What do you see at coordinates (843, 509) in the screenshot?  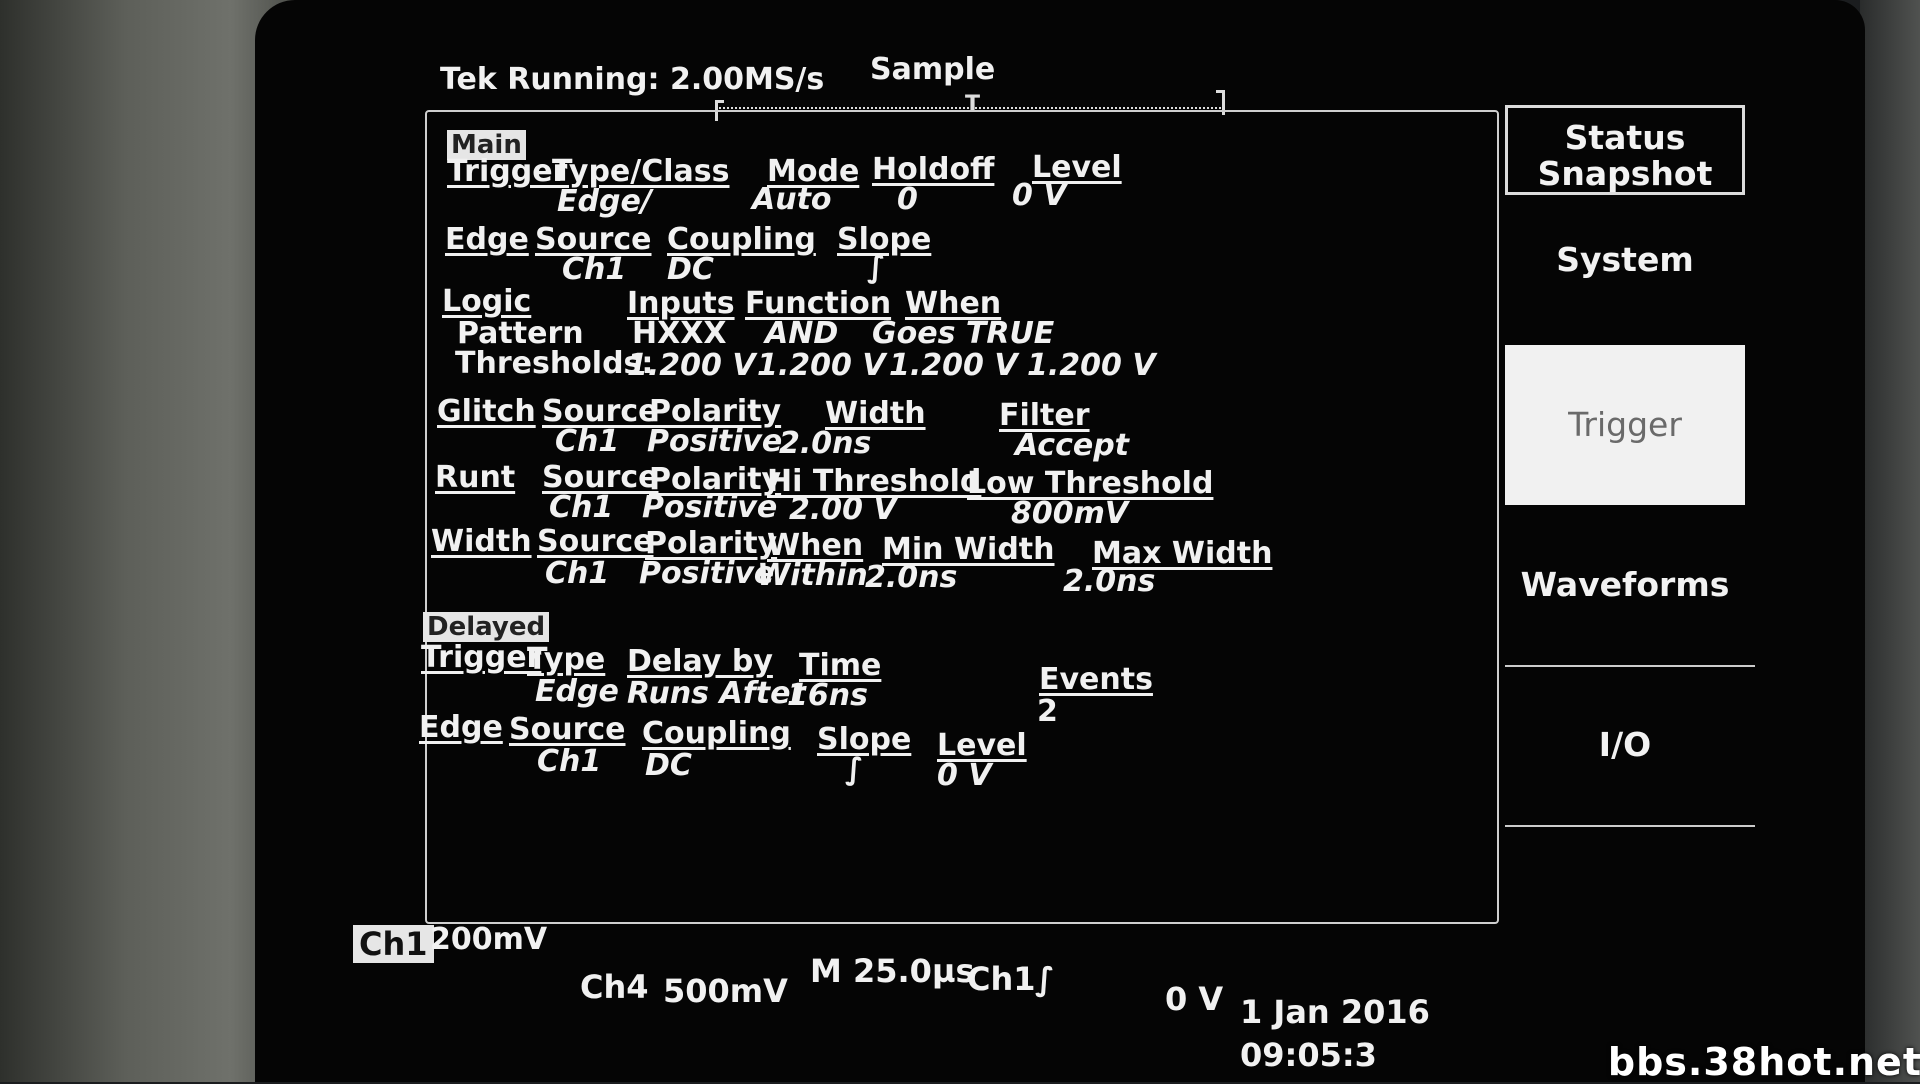 I see `runt-hi-threshold-value: 2.00 V` at bounding box center [843, 509].